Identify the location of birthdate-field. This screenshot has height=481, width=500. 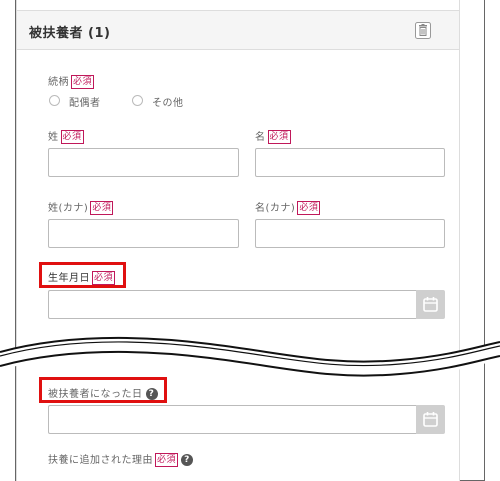
(247, 304).